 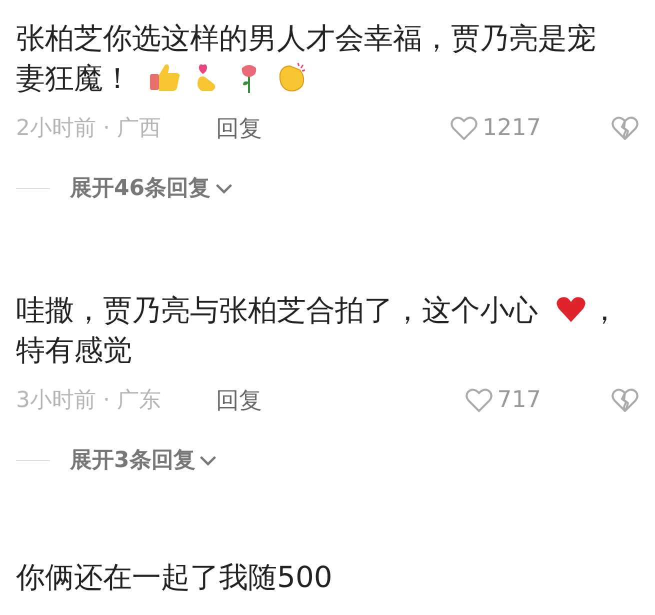 What do you see at coordinates (306, 58) in the screenshot?
I see `comment-text: 张柏芝你选这样的男人才会幸福，贾乃亮是宠妻狂魔！` at bounding box center [306, 58].